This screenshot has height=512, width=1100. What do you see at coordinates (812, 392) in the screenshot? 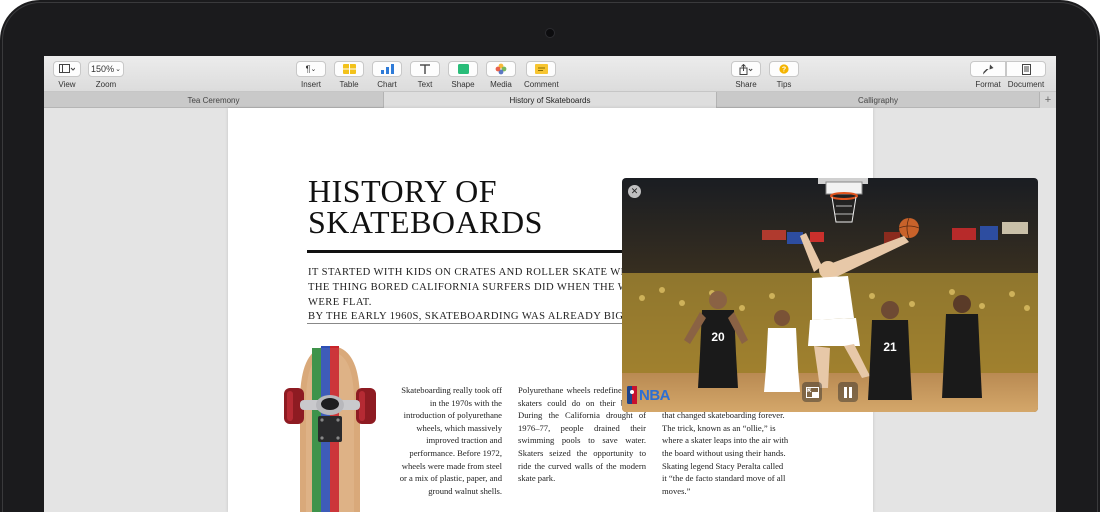
I see `picture-in-picture-icon` at bounding box center [812, 392].